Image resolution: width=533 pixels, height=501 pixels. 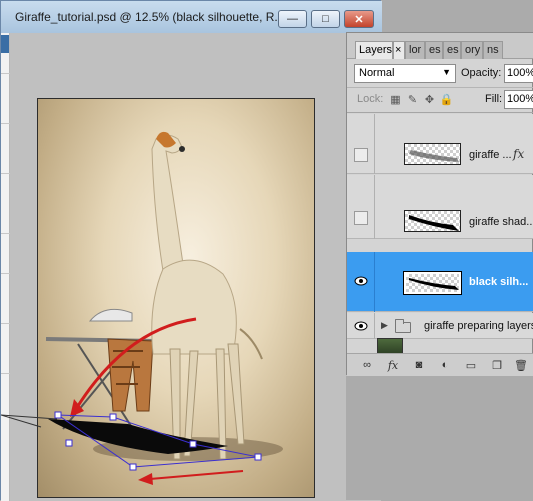 I want to click on layer-row: giraffe ... fx, so click(x=440, y=144).